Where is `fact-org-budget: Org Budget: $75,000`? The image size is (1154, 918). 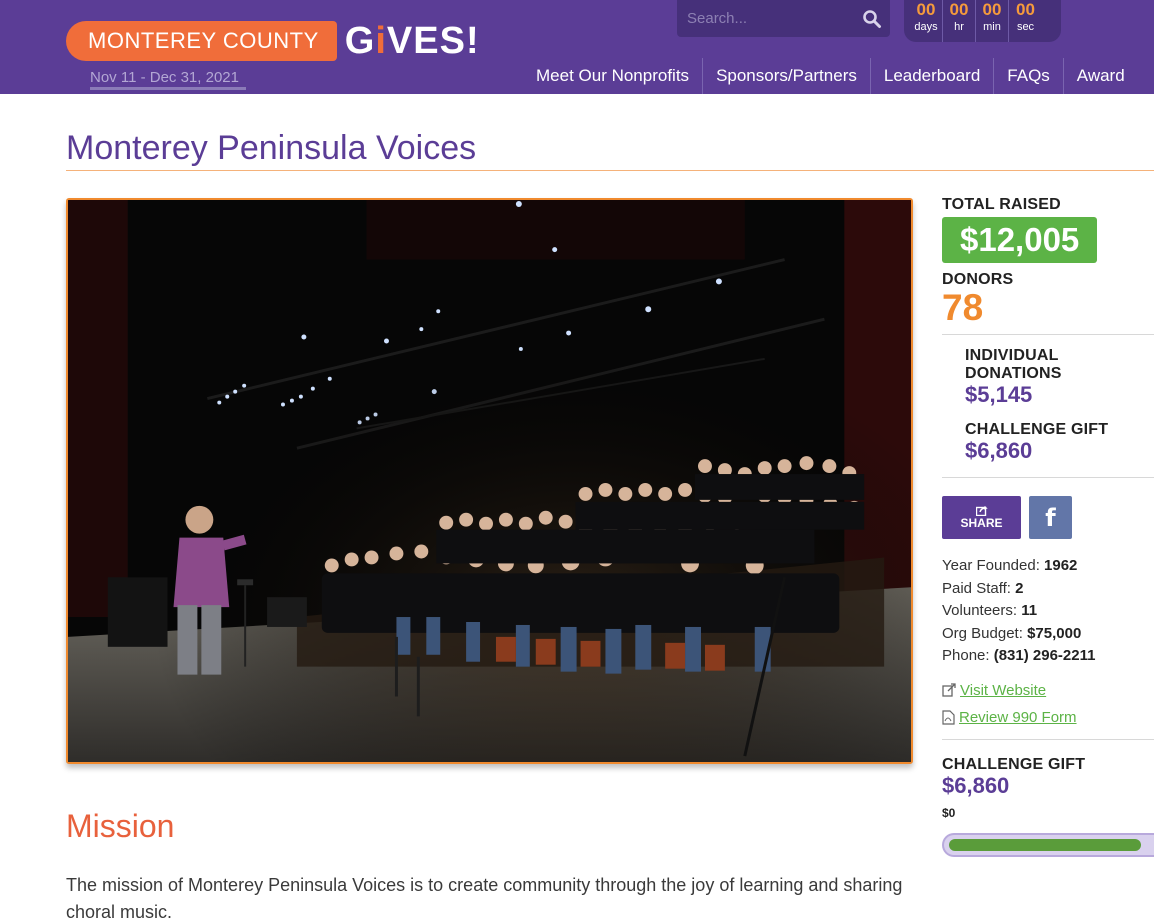 fact-org-budget: Org Budget: $75,000 is located at coordinates (1012, 633).